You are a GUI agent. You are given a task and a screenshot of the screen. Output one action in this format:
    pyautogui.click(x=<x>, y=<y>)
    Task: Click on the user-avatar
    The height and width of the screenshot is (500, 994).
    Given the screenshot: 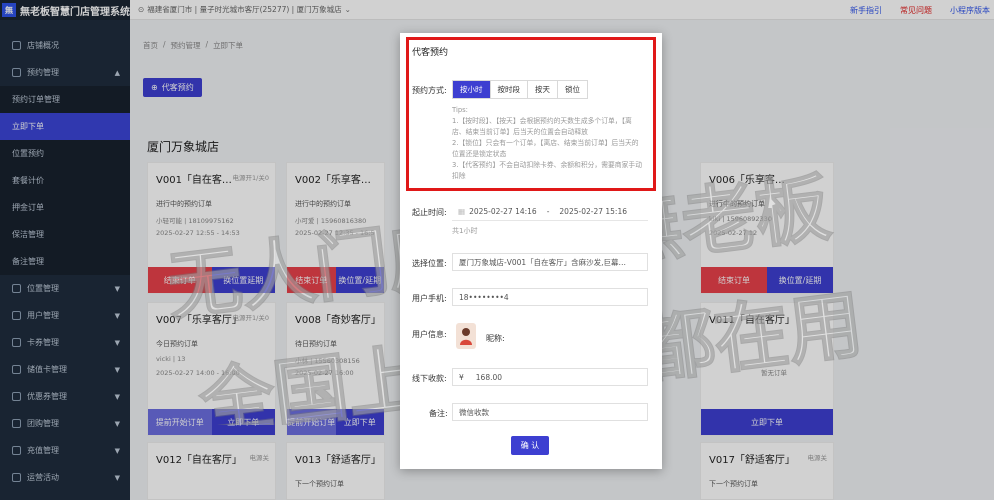 What is the action you would take?
    pyautogui.click(x=466, y=336)
    